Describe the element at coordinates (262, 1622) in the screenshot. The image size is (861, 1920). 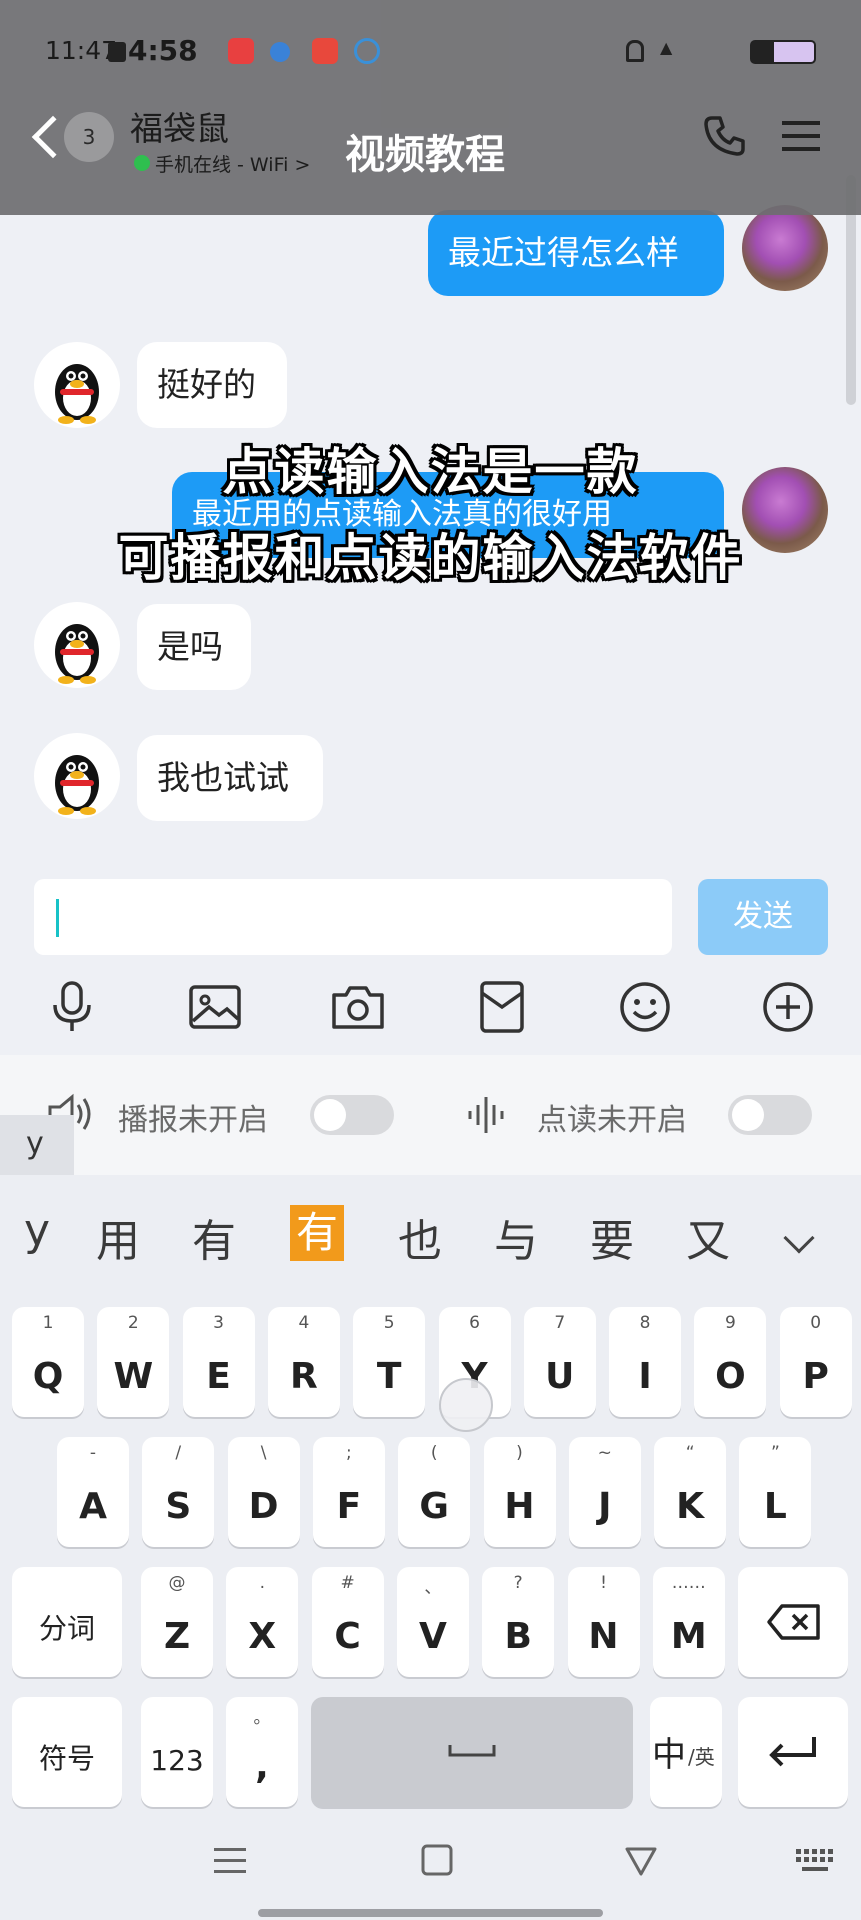
I see `key-x: .X` at that location.